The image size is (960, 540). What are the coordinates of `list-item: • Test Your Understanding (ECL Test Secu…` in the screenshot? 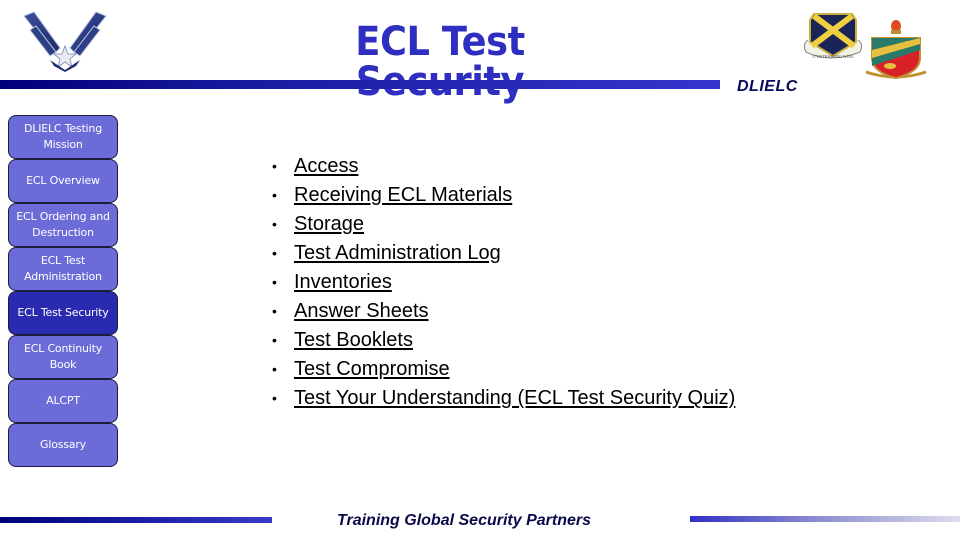 It's located at (507, 398).